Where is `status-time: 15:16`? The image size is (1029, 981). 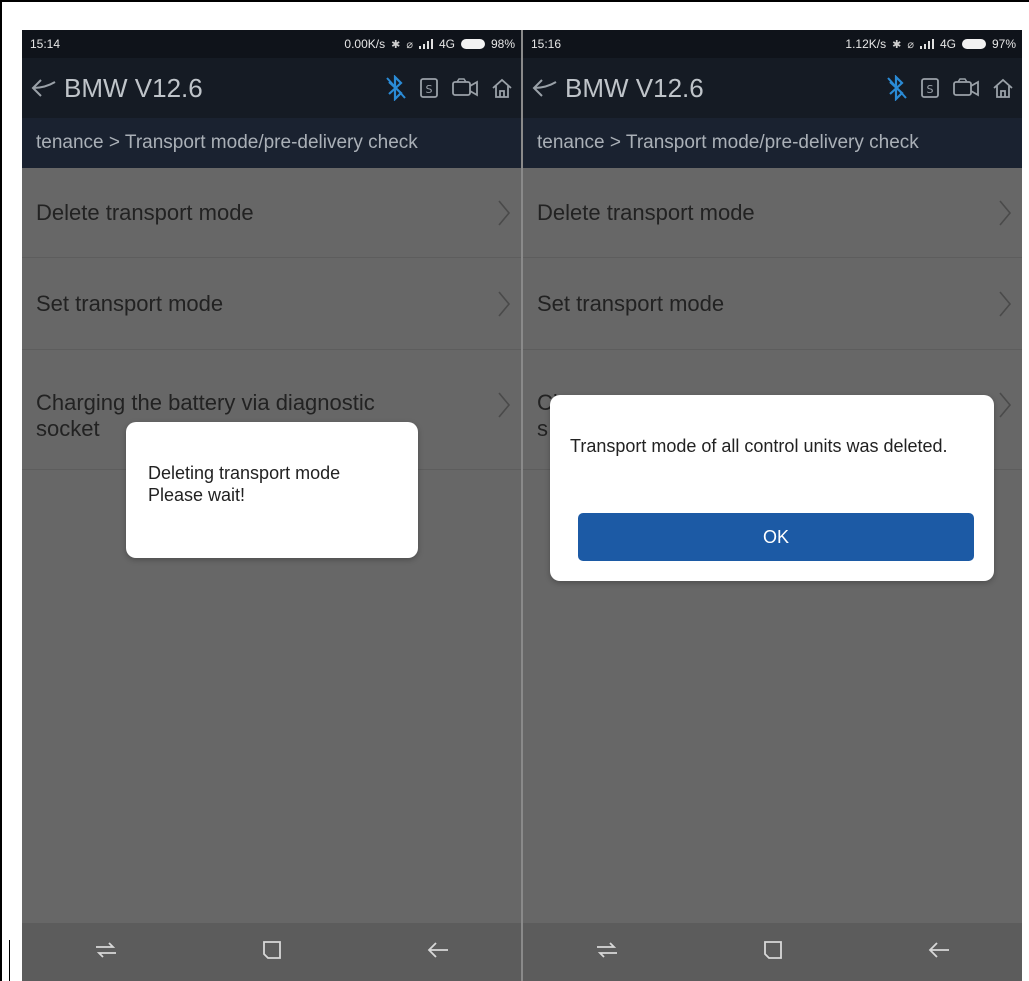 status-time: 15:16 is located at coordinates (546, 44).